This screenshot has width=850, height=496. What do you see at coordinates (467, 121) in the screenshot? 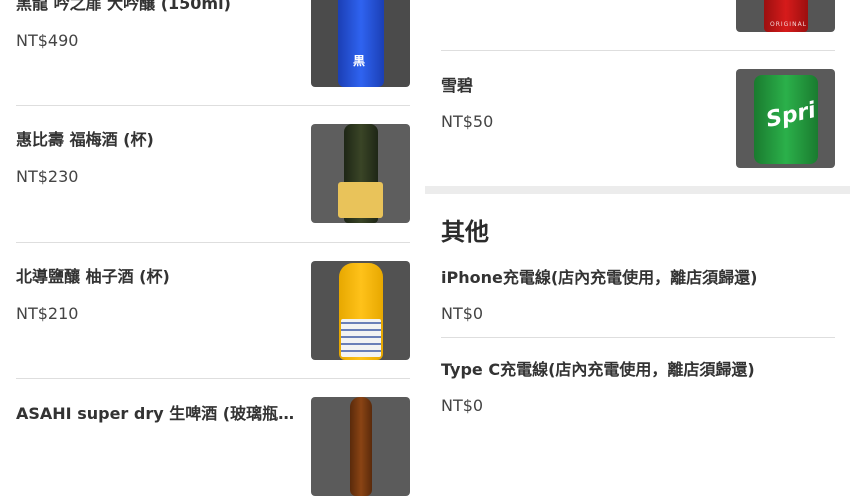
I see `item-price: NT$50` at bounding box center [467, 121].